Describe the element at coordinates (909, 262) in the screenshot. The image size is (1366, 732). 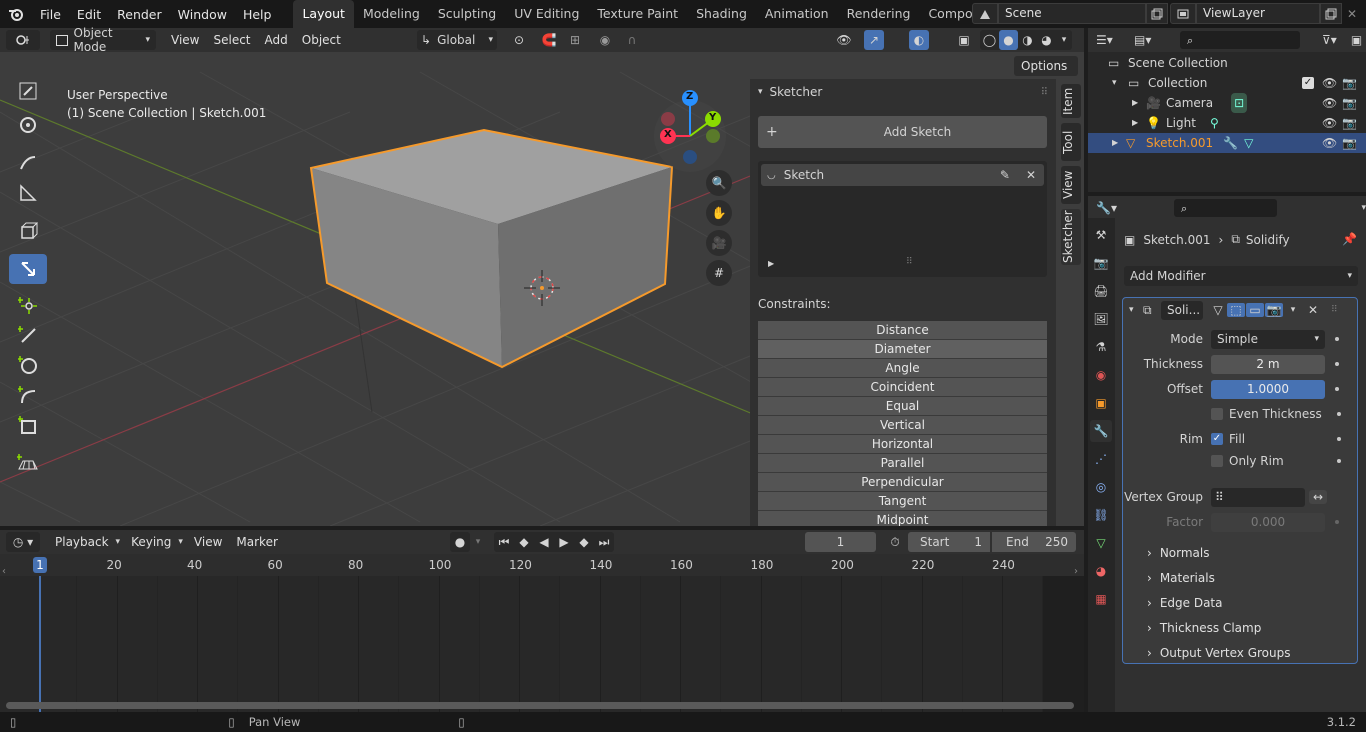
I see `resize-handle-icon: ⠿` at that location.